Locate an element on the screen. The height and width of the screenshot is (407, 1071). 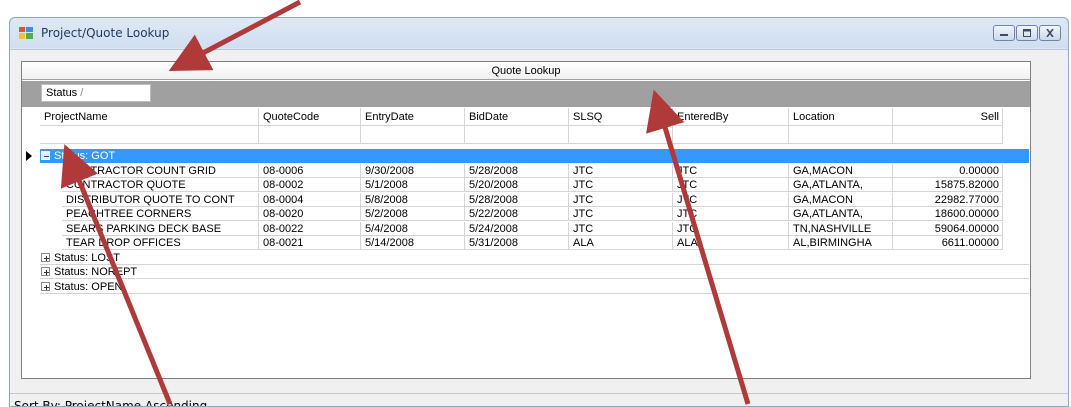
annotation-arrow-group-toggle is located at coordinates (116, 274).